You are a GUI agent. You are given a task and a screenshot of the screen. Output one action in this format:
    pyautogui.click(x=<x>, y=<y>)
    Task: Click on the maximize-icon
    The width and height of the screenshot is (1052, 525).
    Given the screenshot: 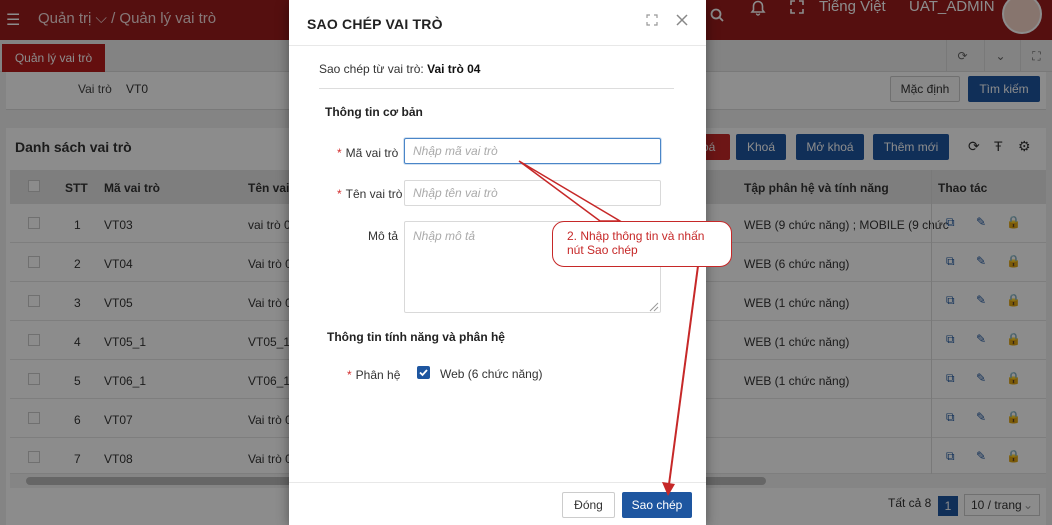 What is the action you would take?
    pyautogui.click(x=652, y=22)
    